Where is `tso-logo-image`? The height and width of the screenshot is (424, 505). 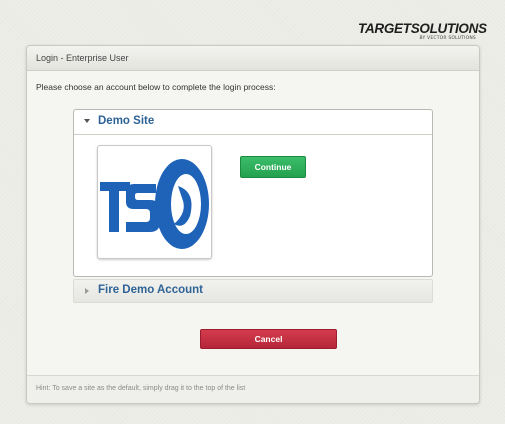 tso-logo-image is located at coordinates (154, 202).